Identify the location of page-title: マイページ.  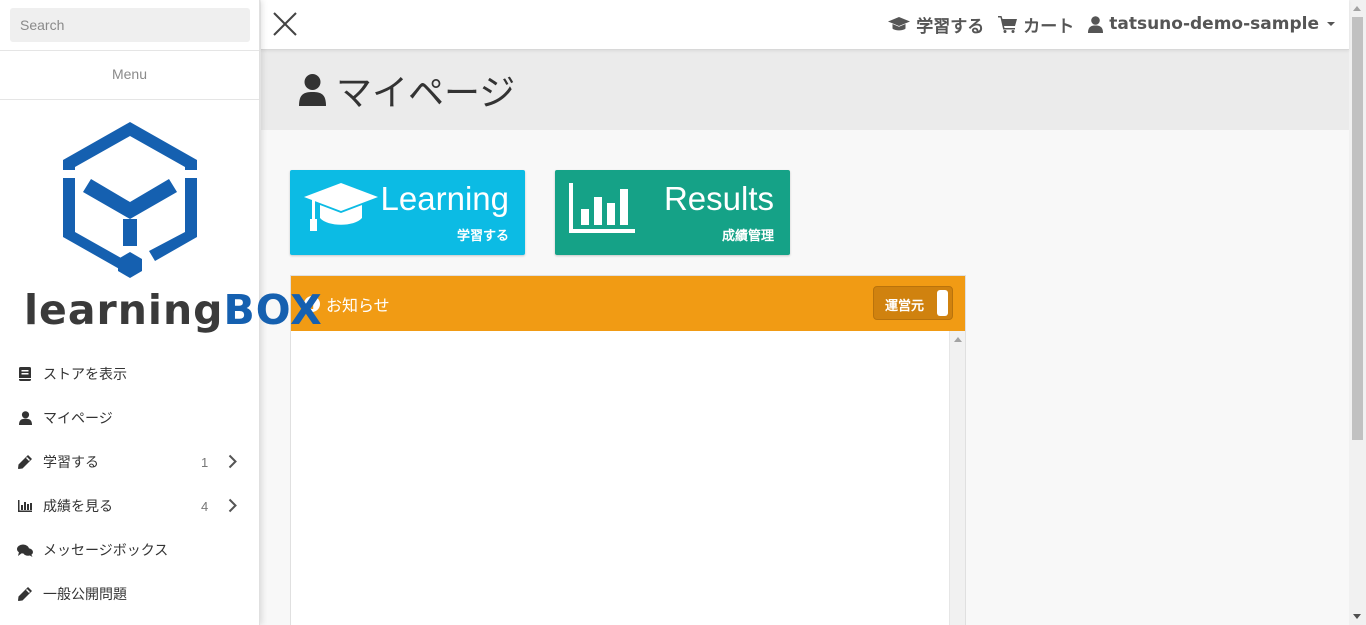
(407, 90).